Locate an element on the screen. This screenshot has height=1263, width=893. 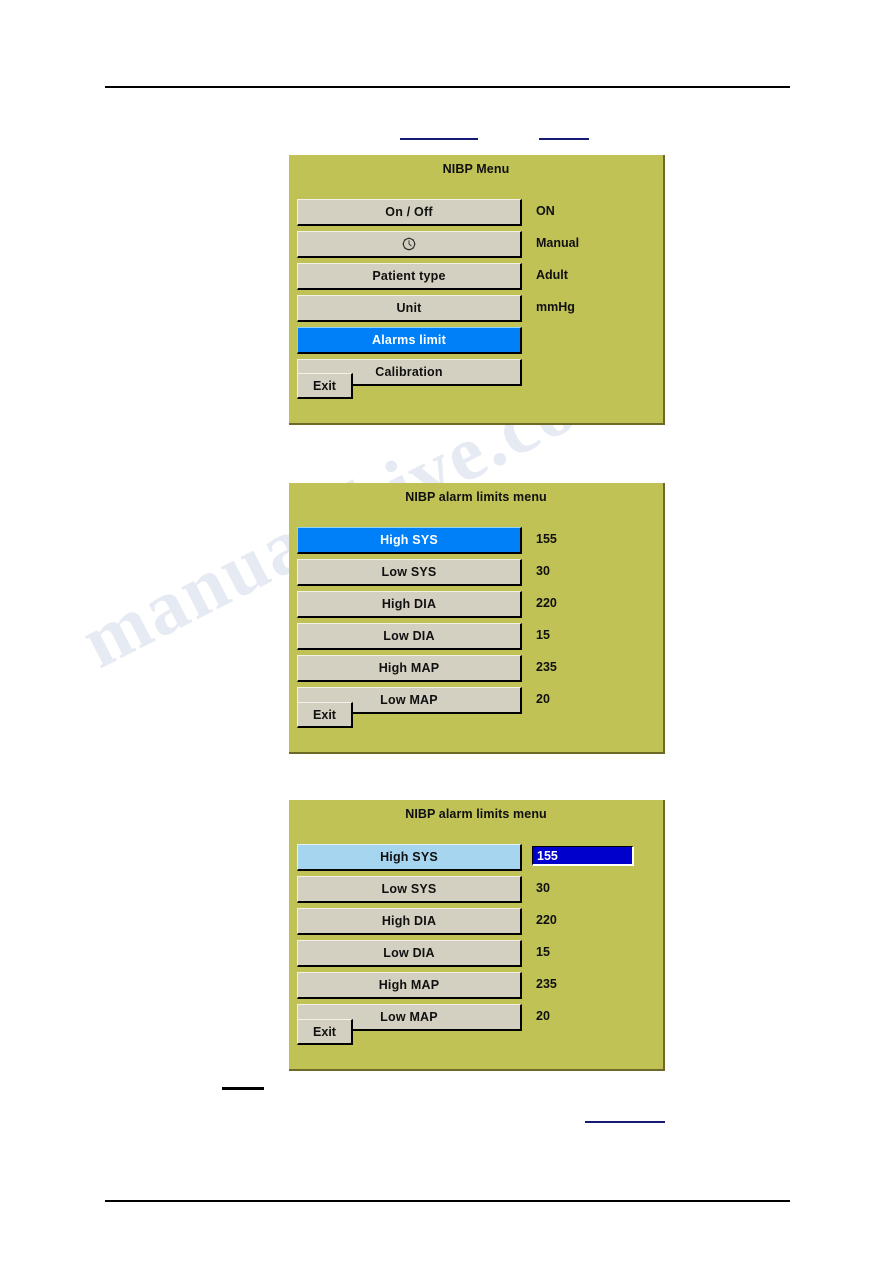
menu-row: Patient type Adult is located at coordinates (480, 279).